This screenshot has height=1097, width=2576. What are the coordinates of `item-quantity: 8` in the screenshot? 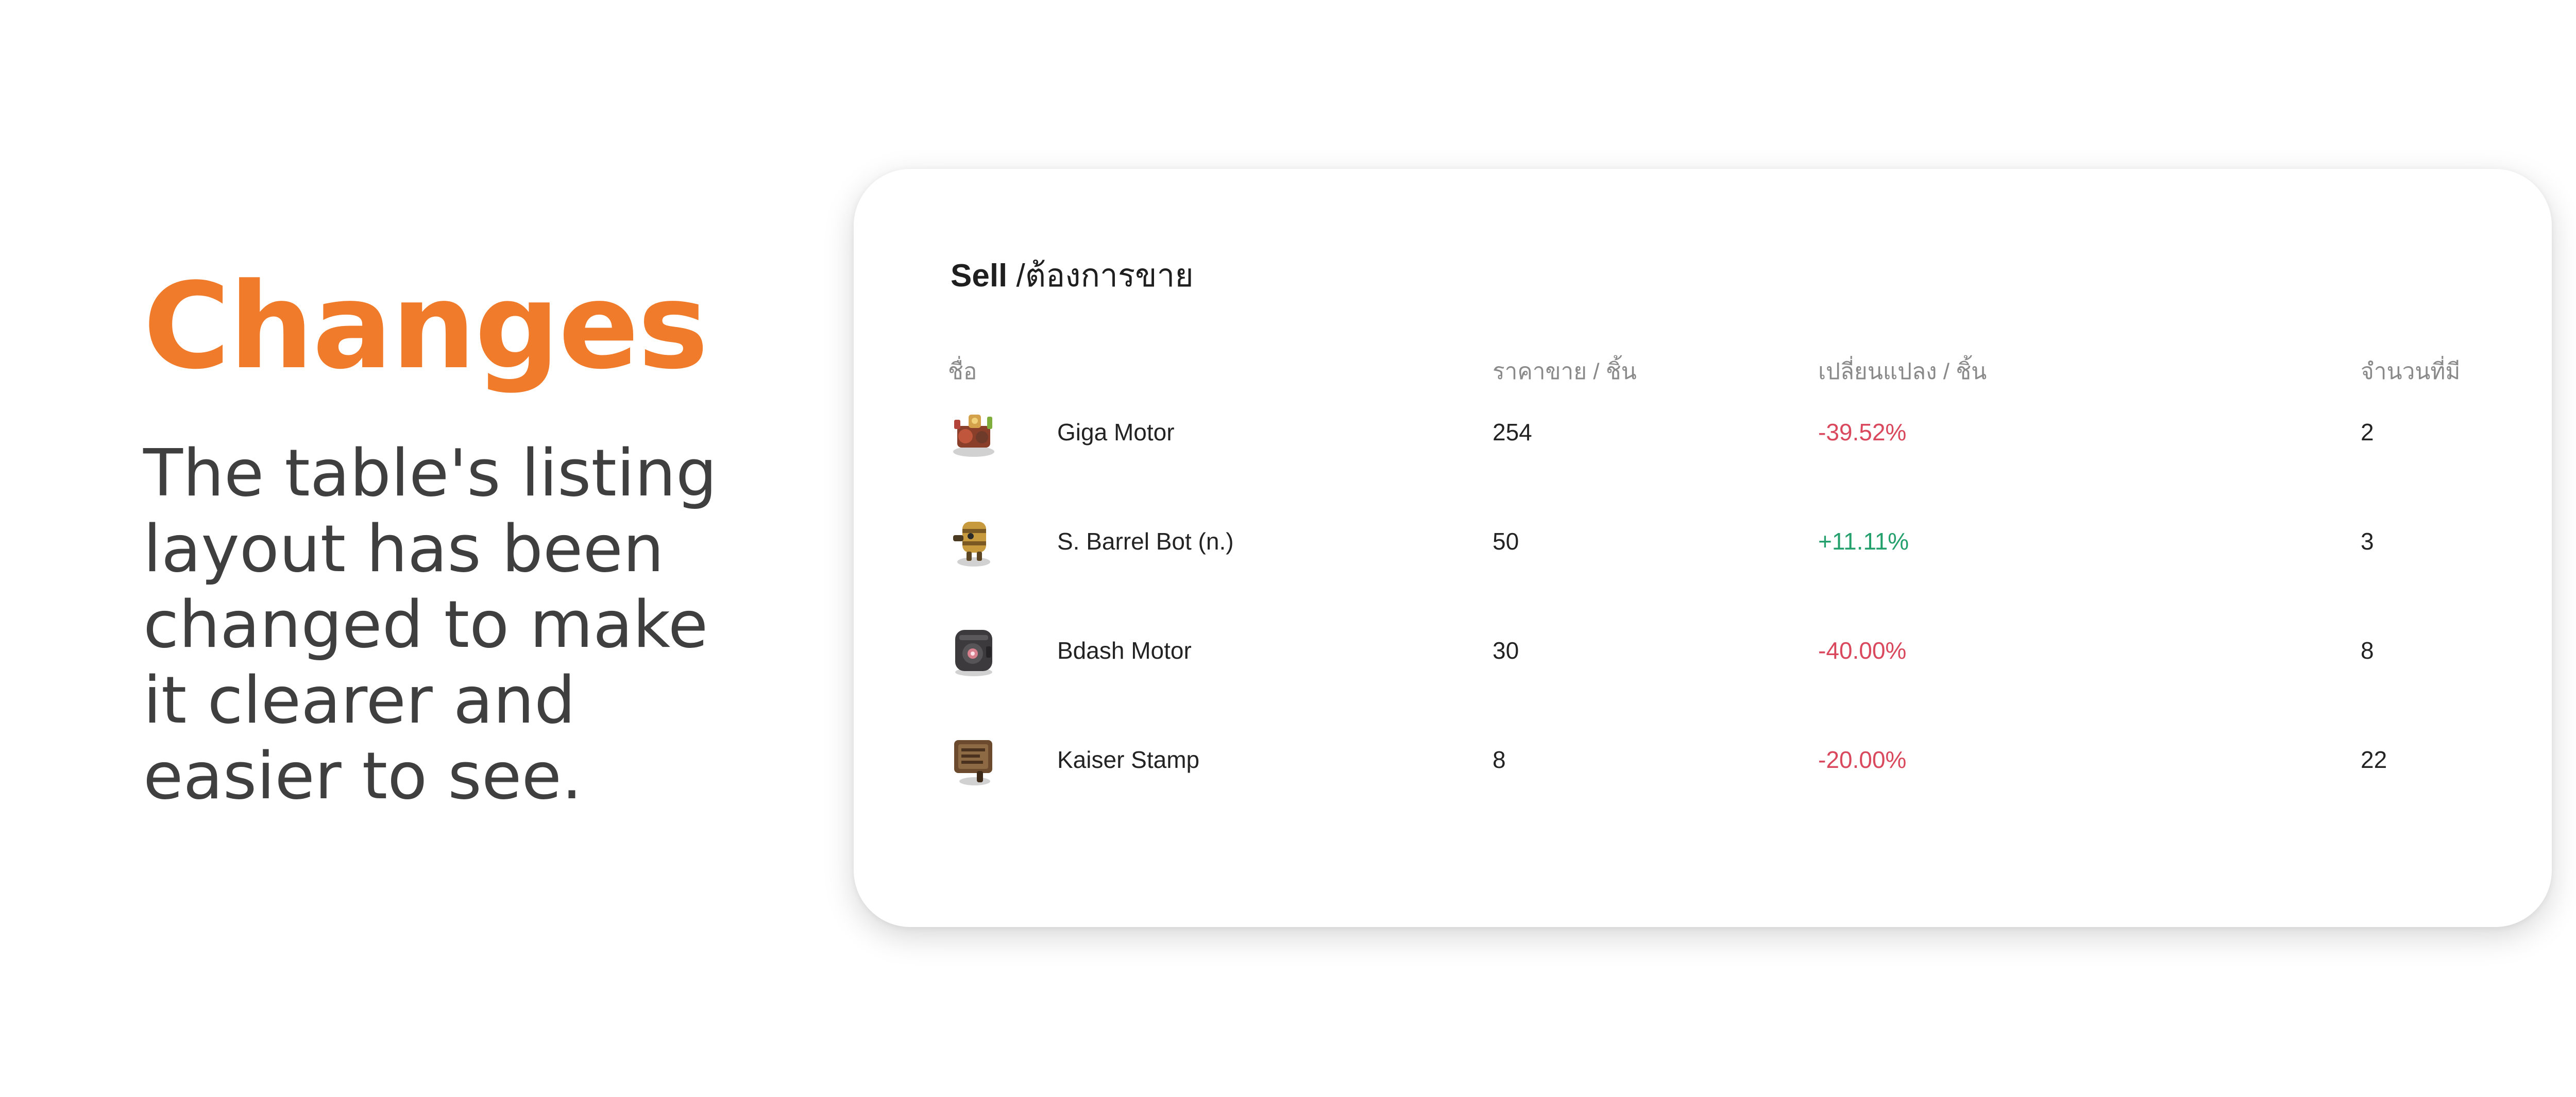 It's located at (2367, 650).